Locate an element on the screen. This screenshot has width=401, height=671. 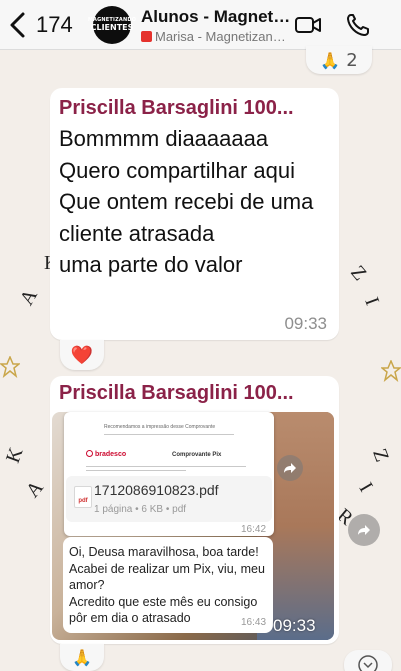
chevron-left-icon is located at coordinates (17, 25).